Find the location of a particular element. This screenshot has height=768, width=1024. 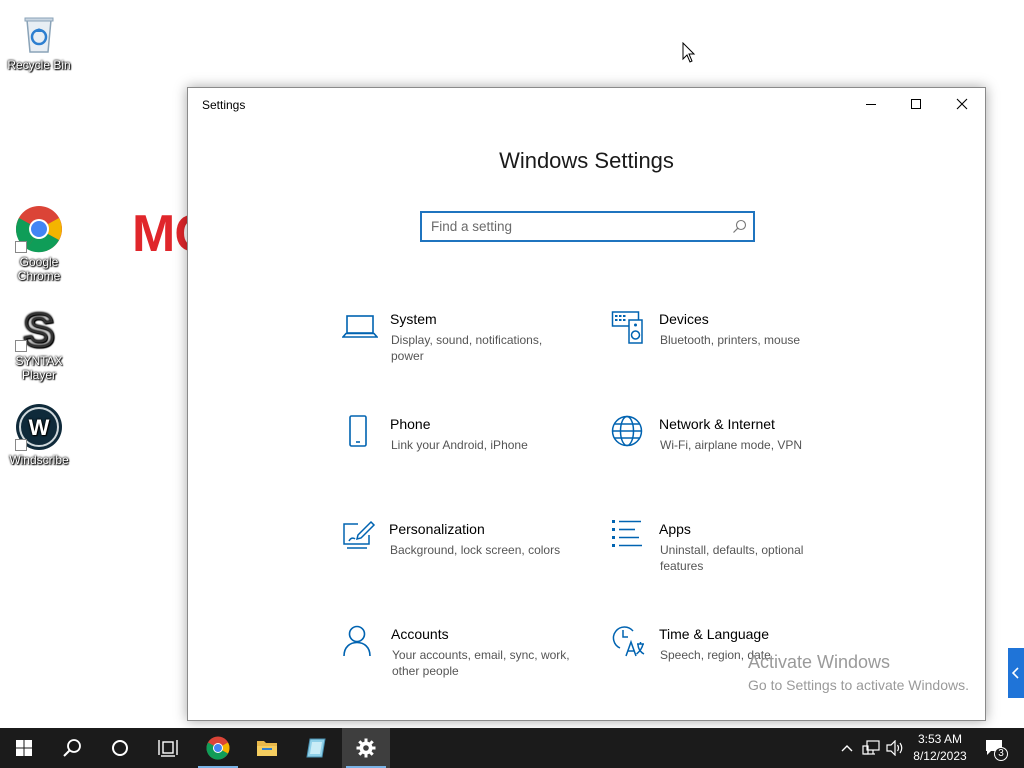

windows-logo-icon is located at coordinates (24, 748).